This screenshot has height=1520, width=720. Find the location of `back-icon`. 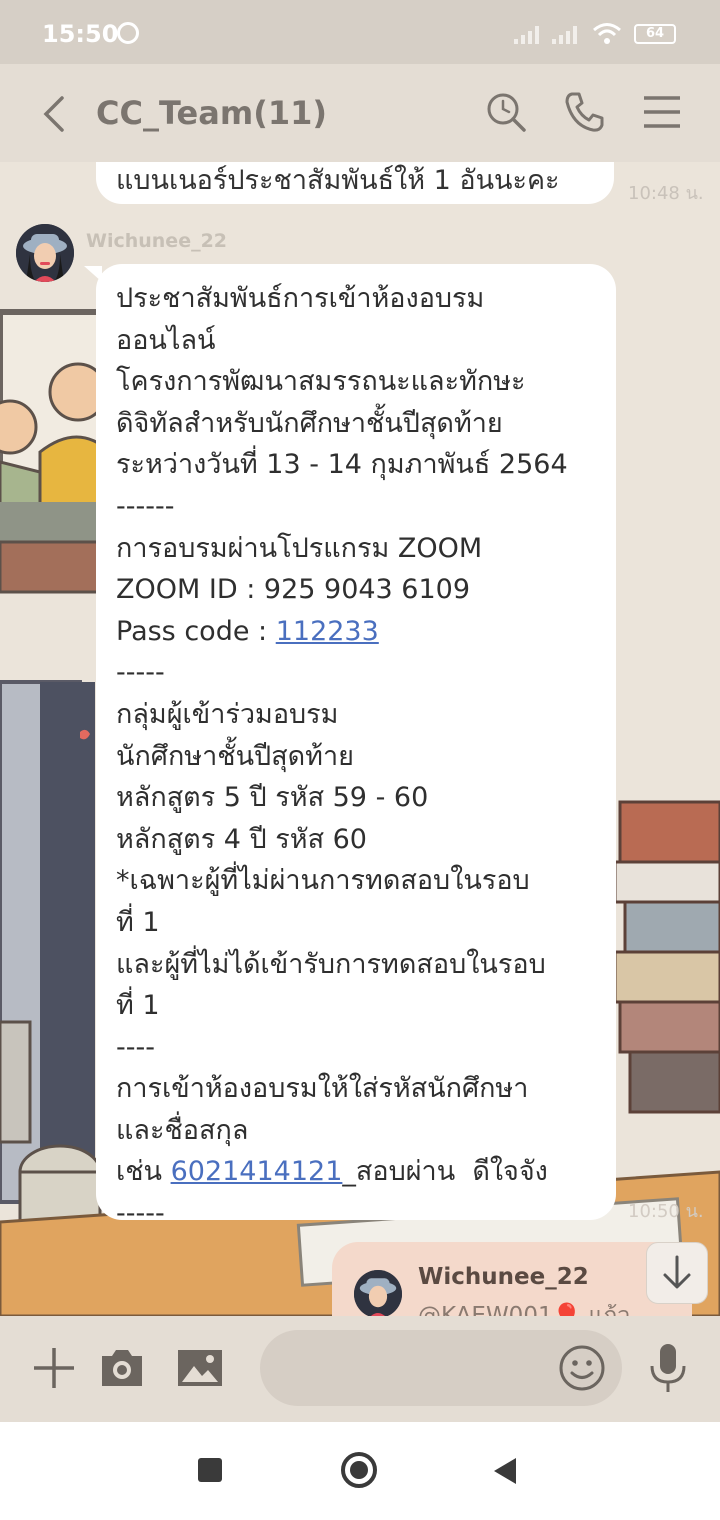

back-icon is located at coordinates (56, 114).